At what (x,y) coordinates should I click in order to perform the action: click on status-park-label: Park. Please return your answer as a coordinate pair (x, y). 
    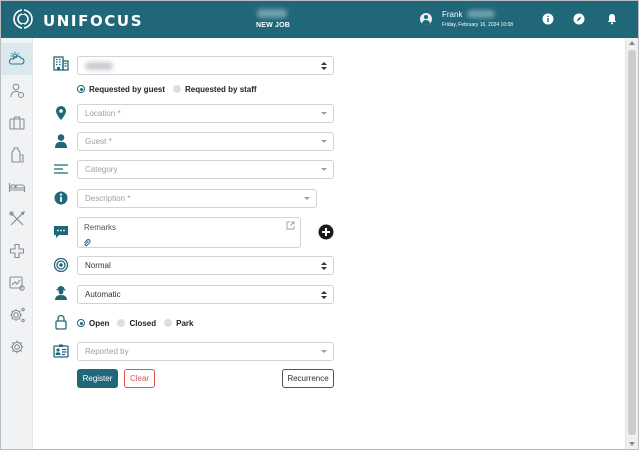
    Looking at the image, I should click on (184, 323).